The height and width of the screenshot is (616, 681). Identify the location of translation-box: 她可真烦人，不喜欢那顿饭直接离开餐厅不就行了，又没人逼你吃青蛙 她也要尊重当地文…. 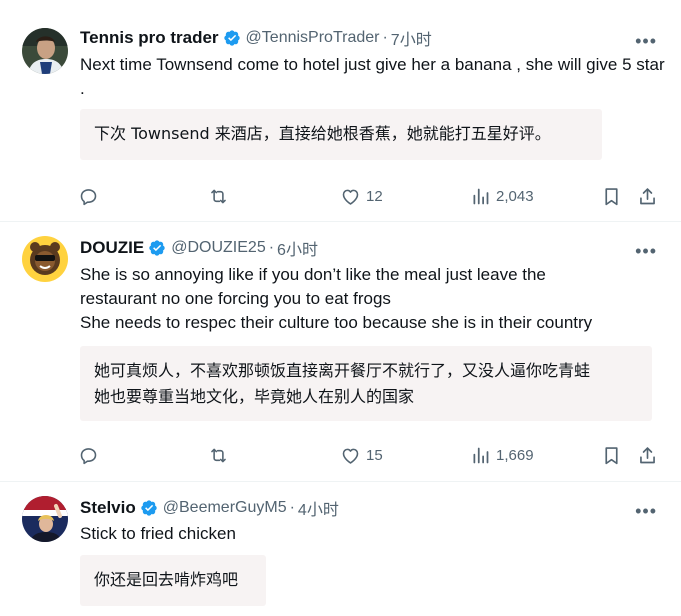
(366, 383).